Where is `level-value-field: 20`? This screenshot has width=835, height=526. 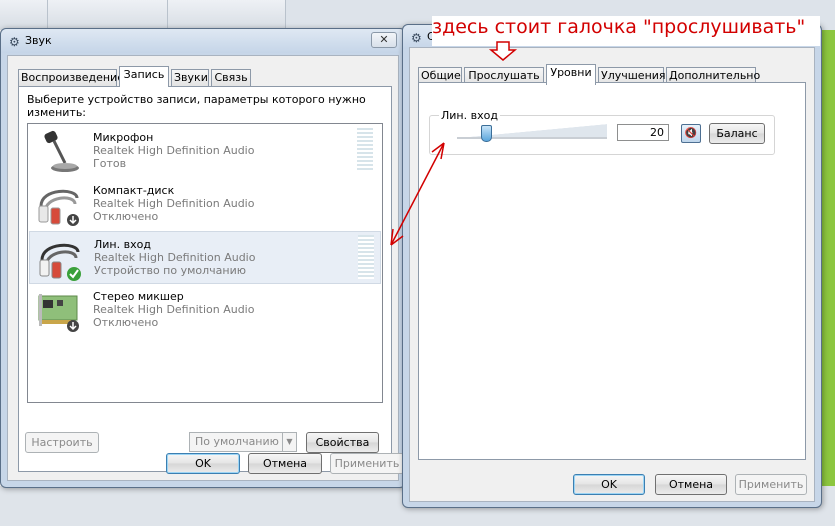 level-value-field: 20 is located at coordinates (643, 132).